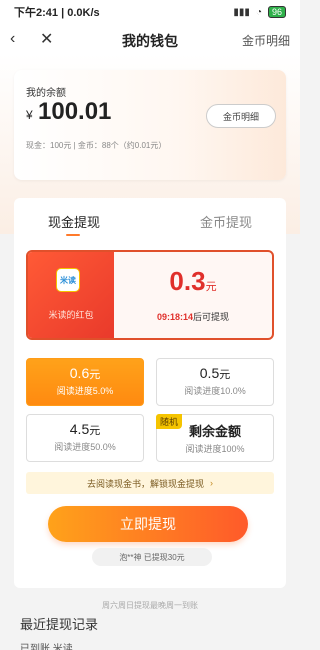  What do you see at coordinates (276, 12) in the screenshot?
I see `battery-icon: 96` at bounding box center [276, 12].